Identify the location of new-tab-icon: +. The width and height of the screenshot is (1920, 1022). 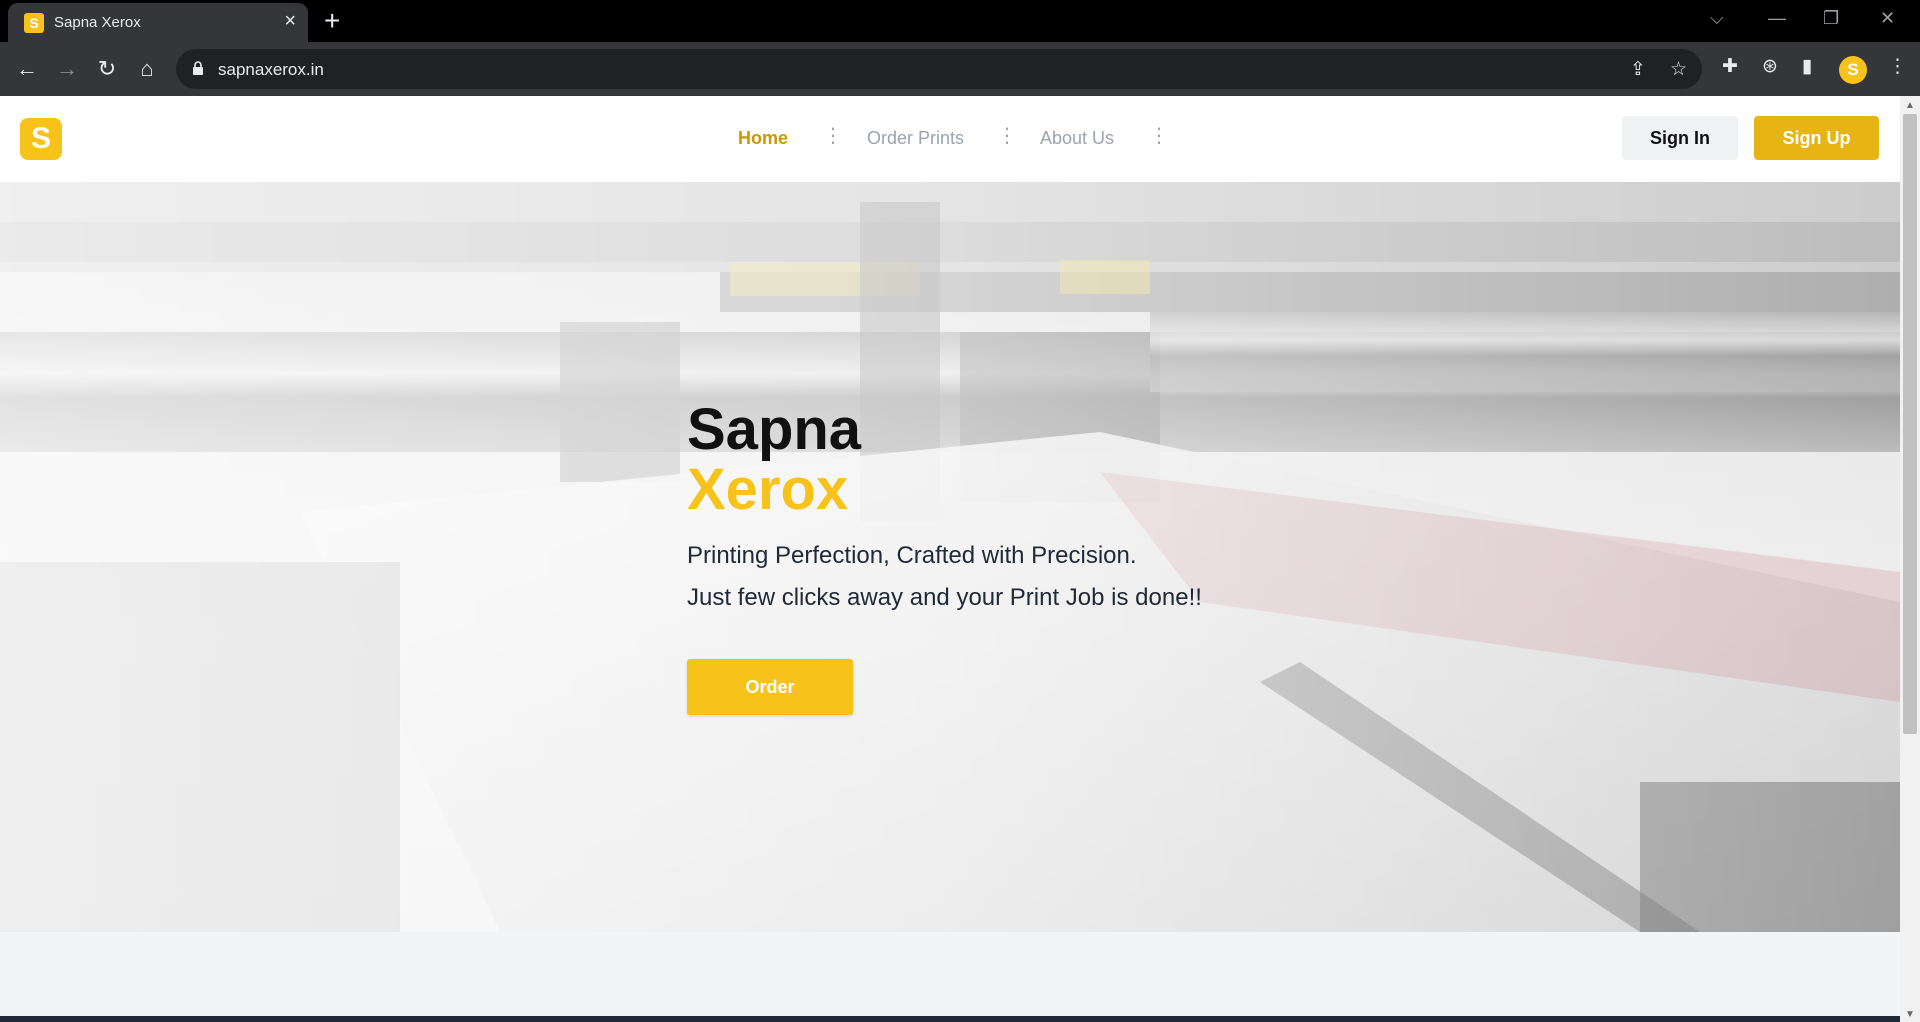
(332, 21).